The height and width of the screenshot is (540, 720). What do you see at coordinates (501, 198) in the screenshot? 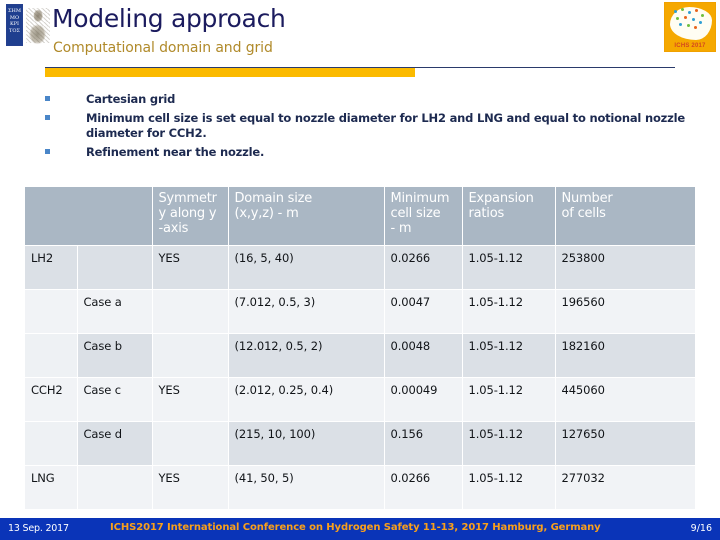
I see `column-header-expansion-line1: Expansion` at bounding box center [501, 198].